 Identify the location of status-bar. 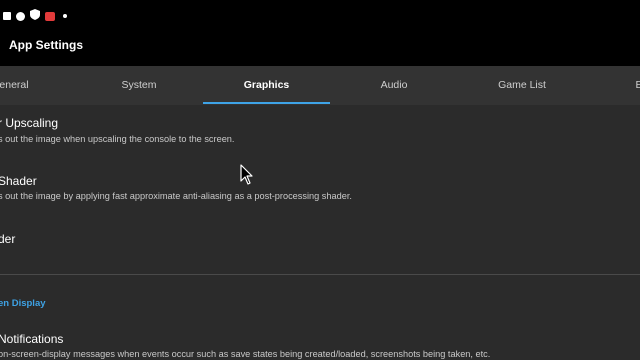
(320, 15).